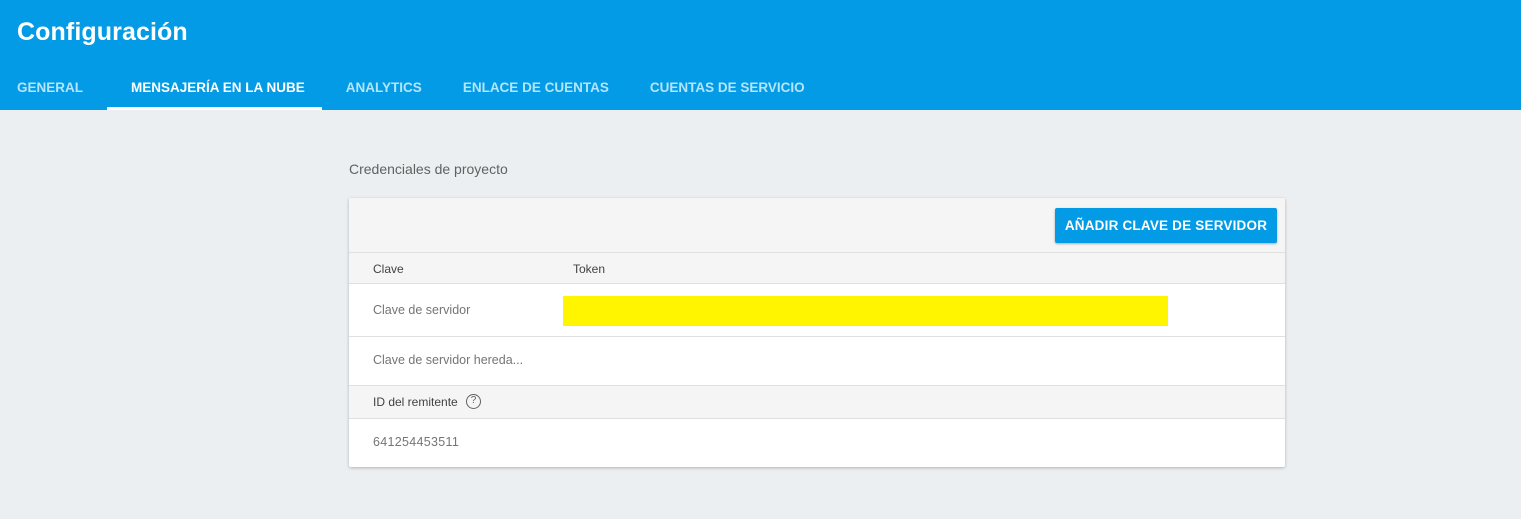 This screenshot has height=519, width=1521. What do you see at coordinates (416, 442) in the screenshot?
I see `sender-id-value: 641254453511` at bounding box center [416, 442].